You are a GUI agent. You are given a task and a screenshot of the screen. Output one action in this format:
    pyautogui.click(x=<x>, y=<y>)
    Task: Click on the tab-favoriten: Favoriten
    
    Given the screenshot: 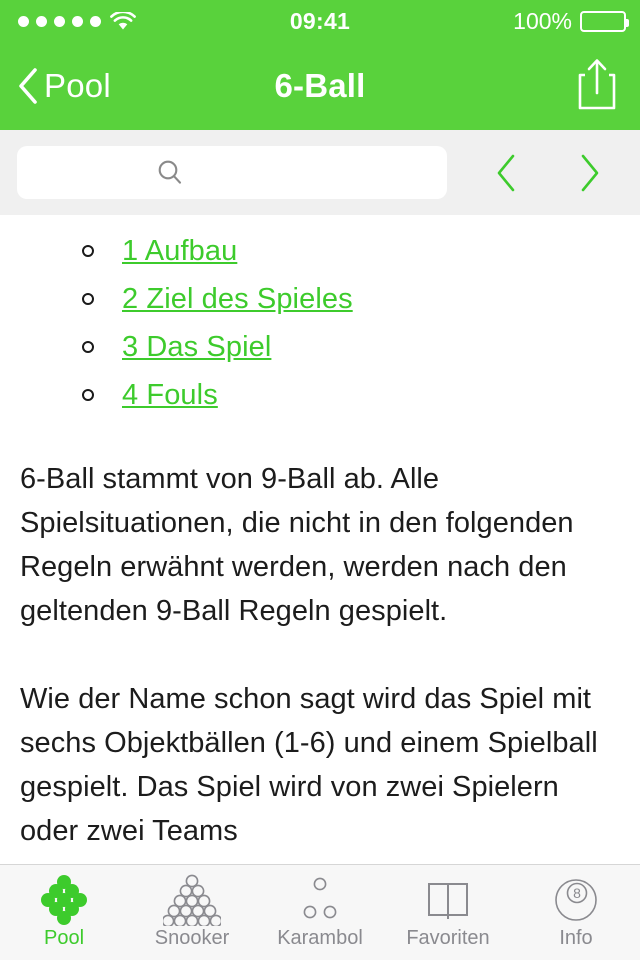 What is the action you would take?
    pyautogui.click(x=448, y=912)
    